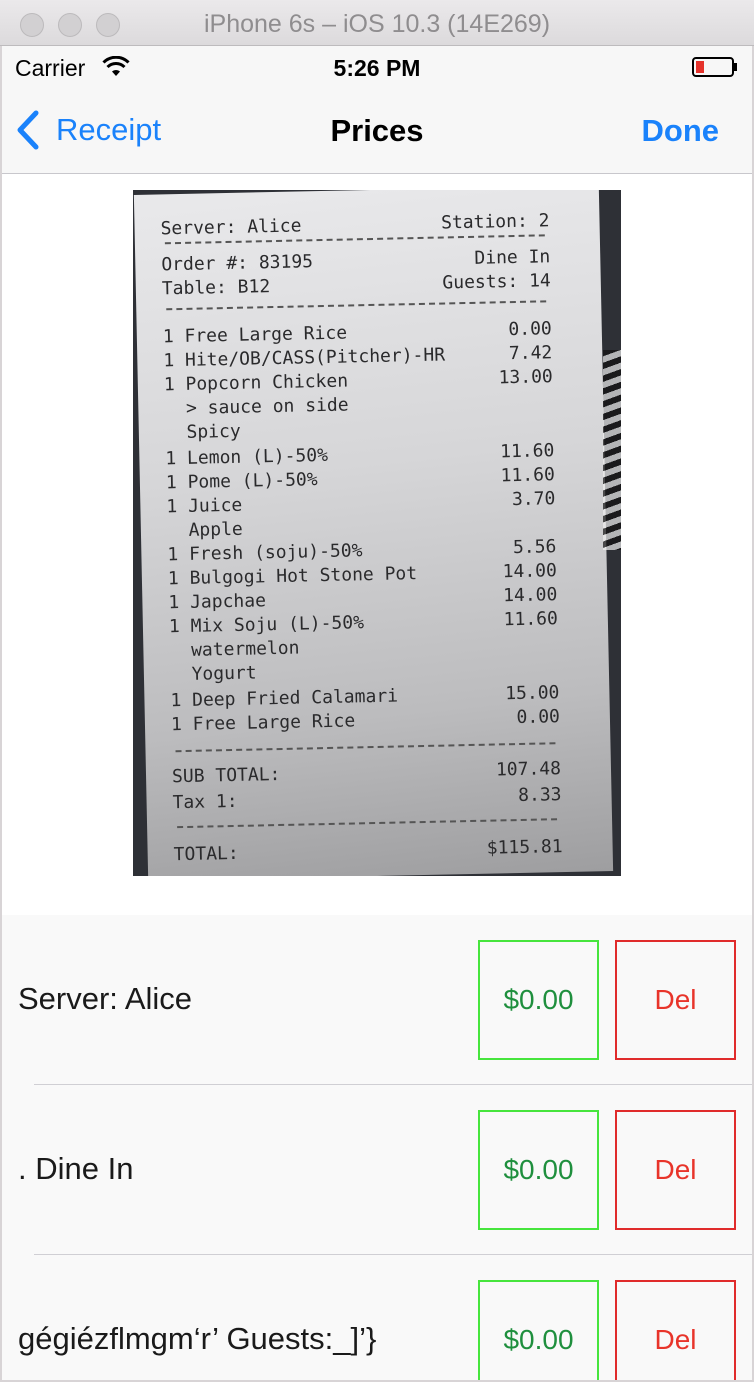  I want to click on receipt-line: TOTAL: $115.81, so click(367, 850).